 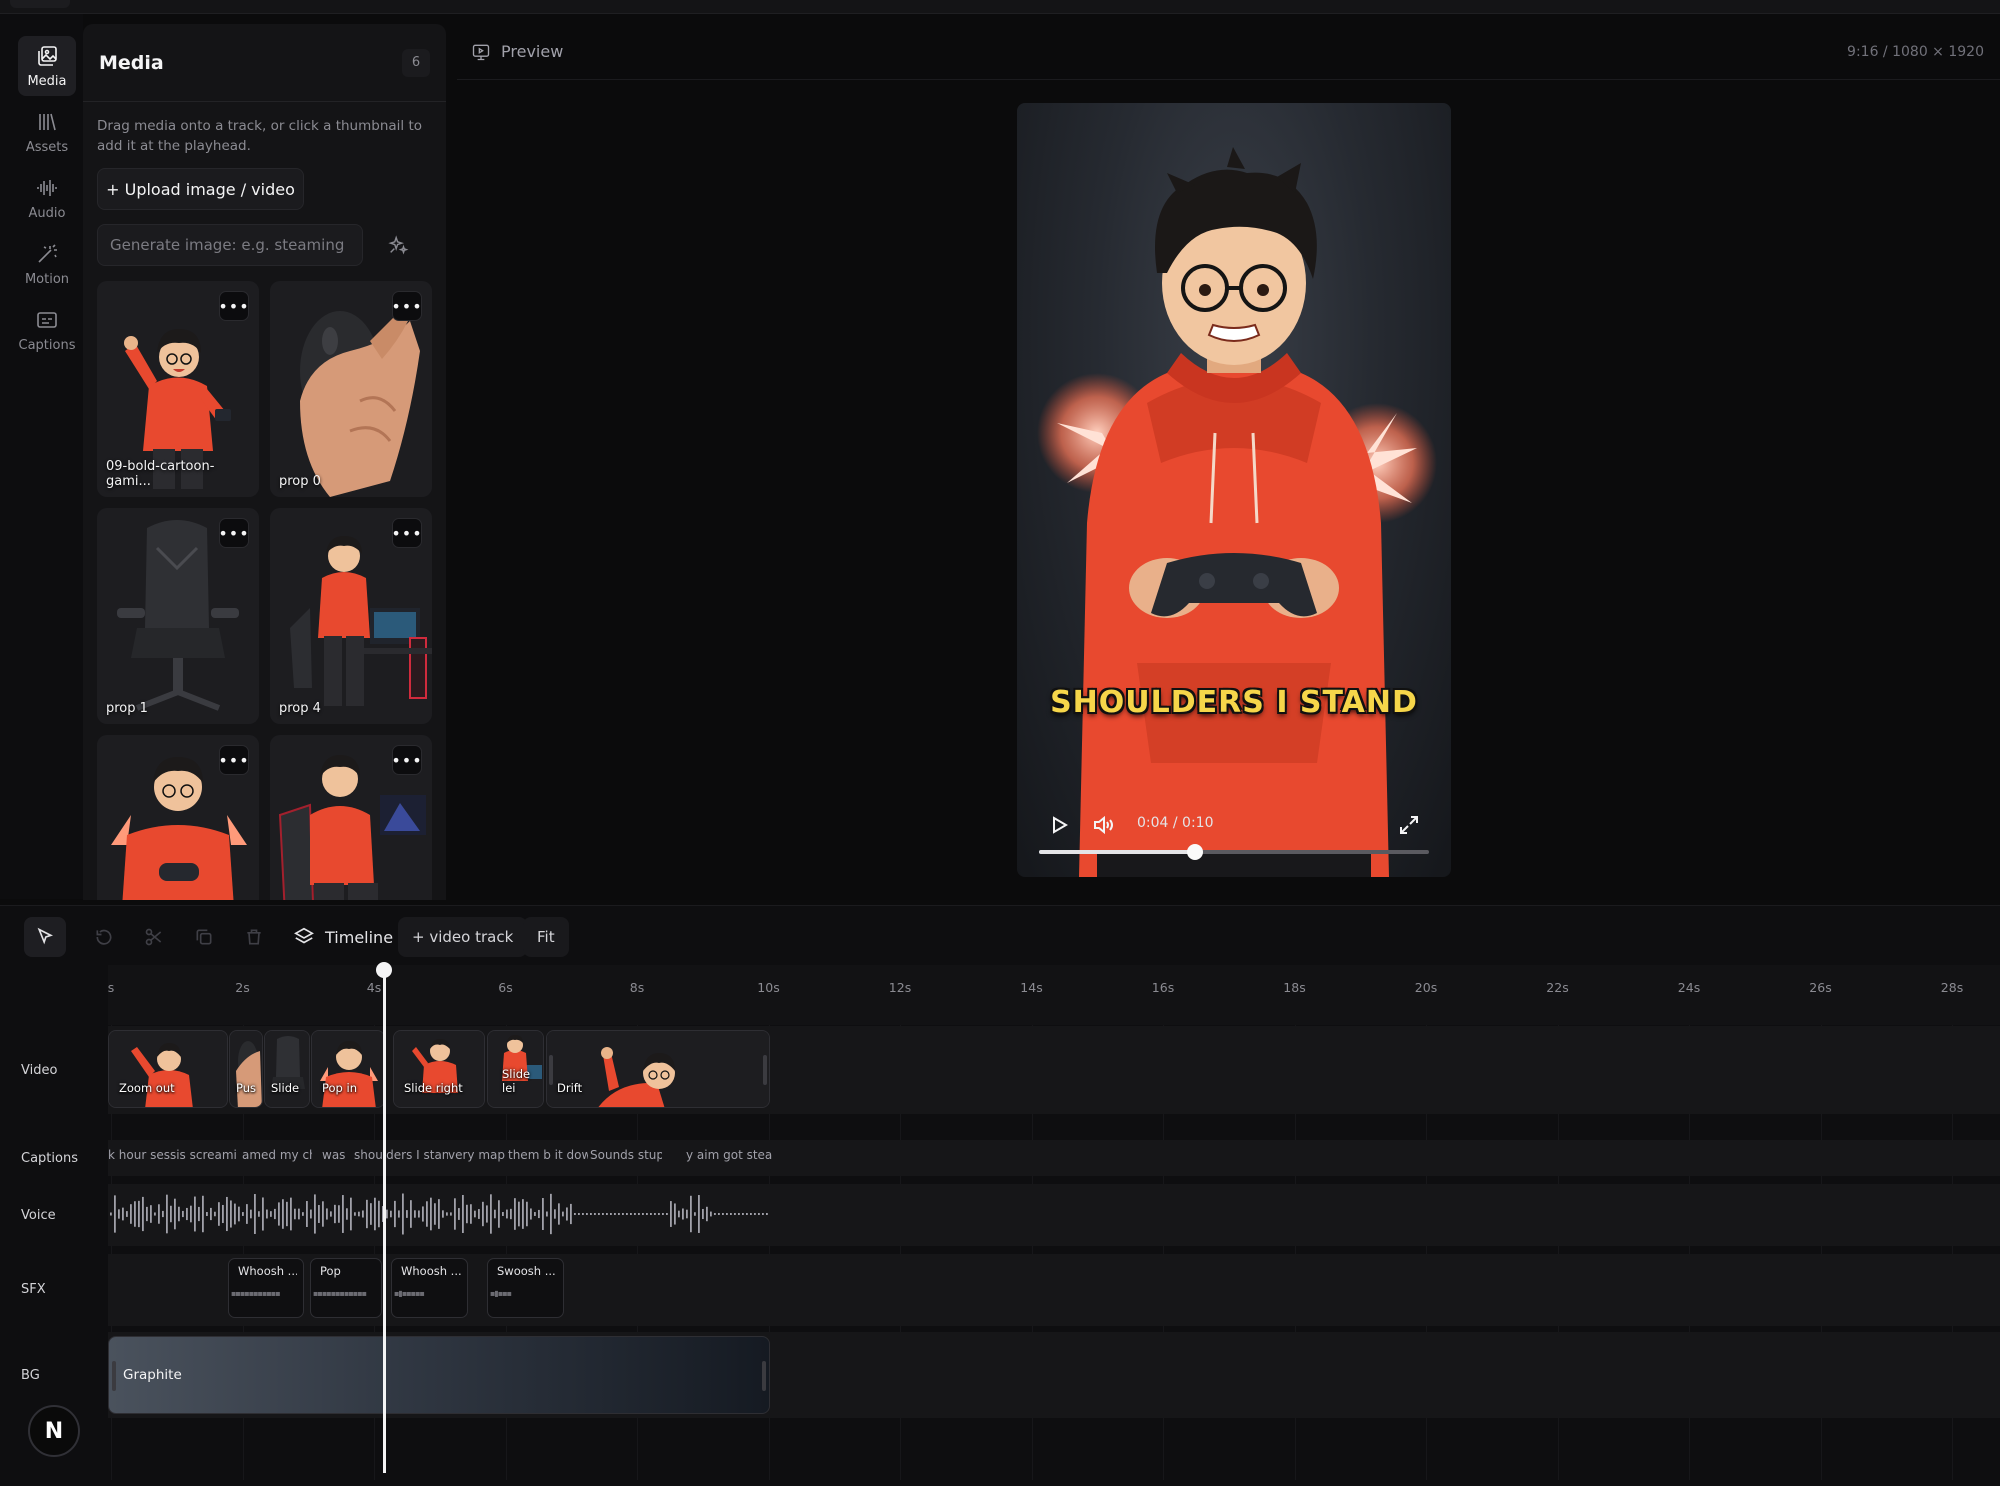 What do you see at coordinates (429, 1288) in the screenshot?
I see `sfx-clip: Whoosh ... ▪▮▪▪▪▪▪` at bounding box center [429, 1288].